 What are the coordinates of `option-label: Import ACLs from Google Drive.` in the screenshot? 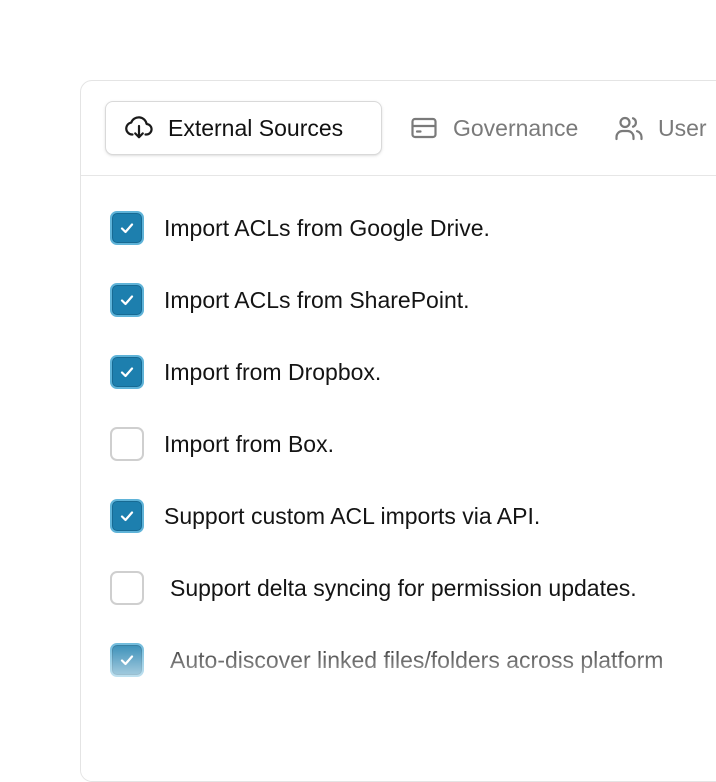 It's located at (327, 227).